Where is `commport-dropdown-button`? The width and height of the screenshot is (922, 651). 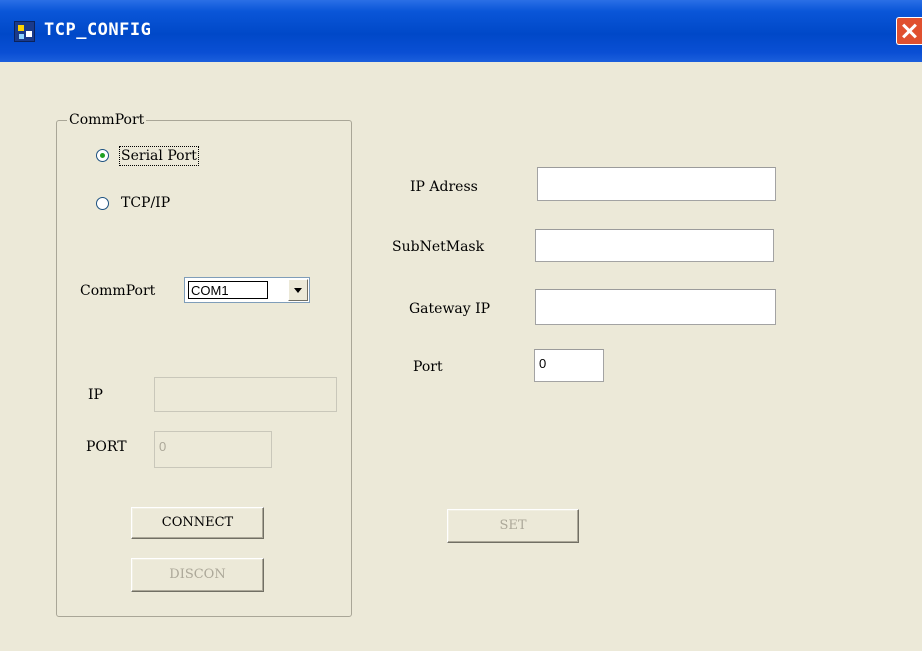 commport-dropdown-button is located at coordinates (298, 290).